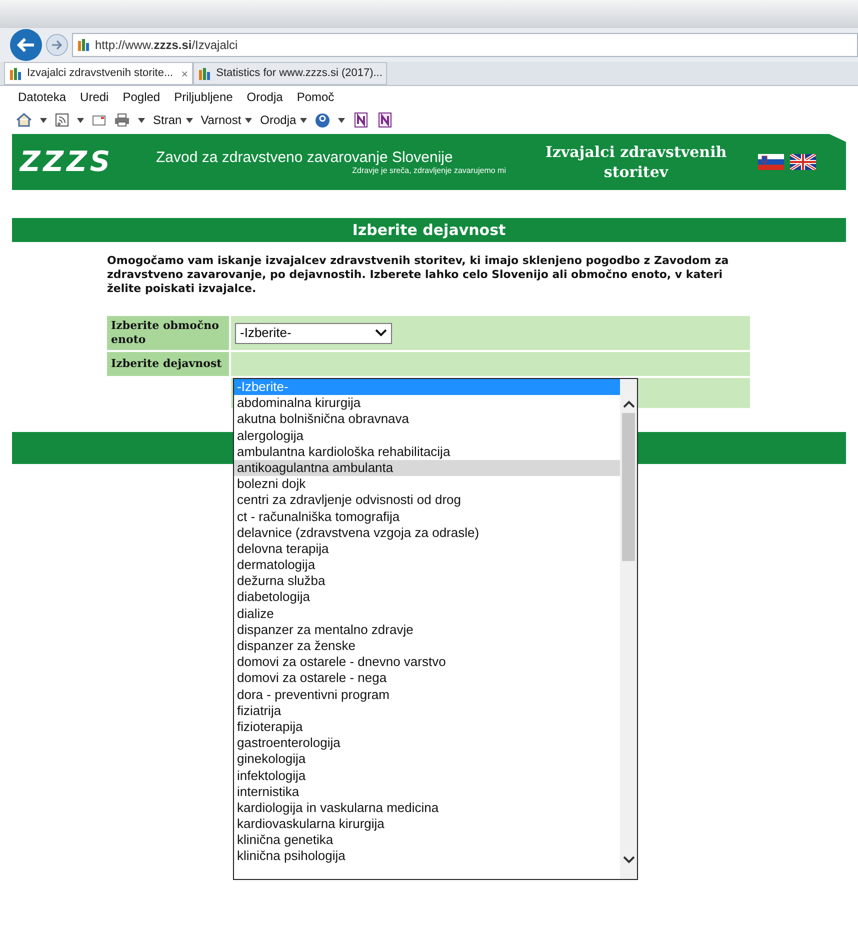 The image size is (858, 949). I want to click on activity-option: centri za zdravljenje odvisnosti od drog, so click(427, 500).